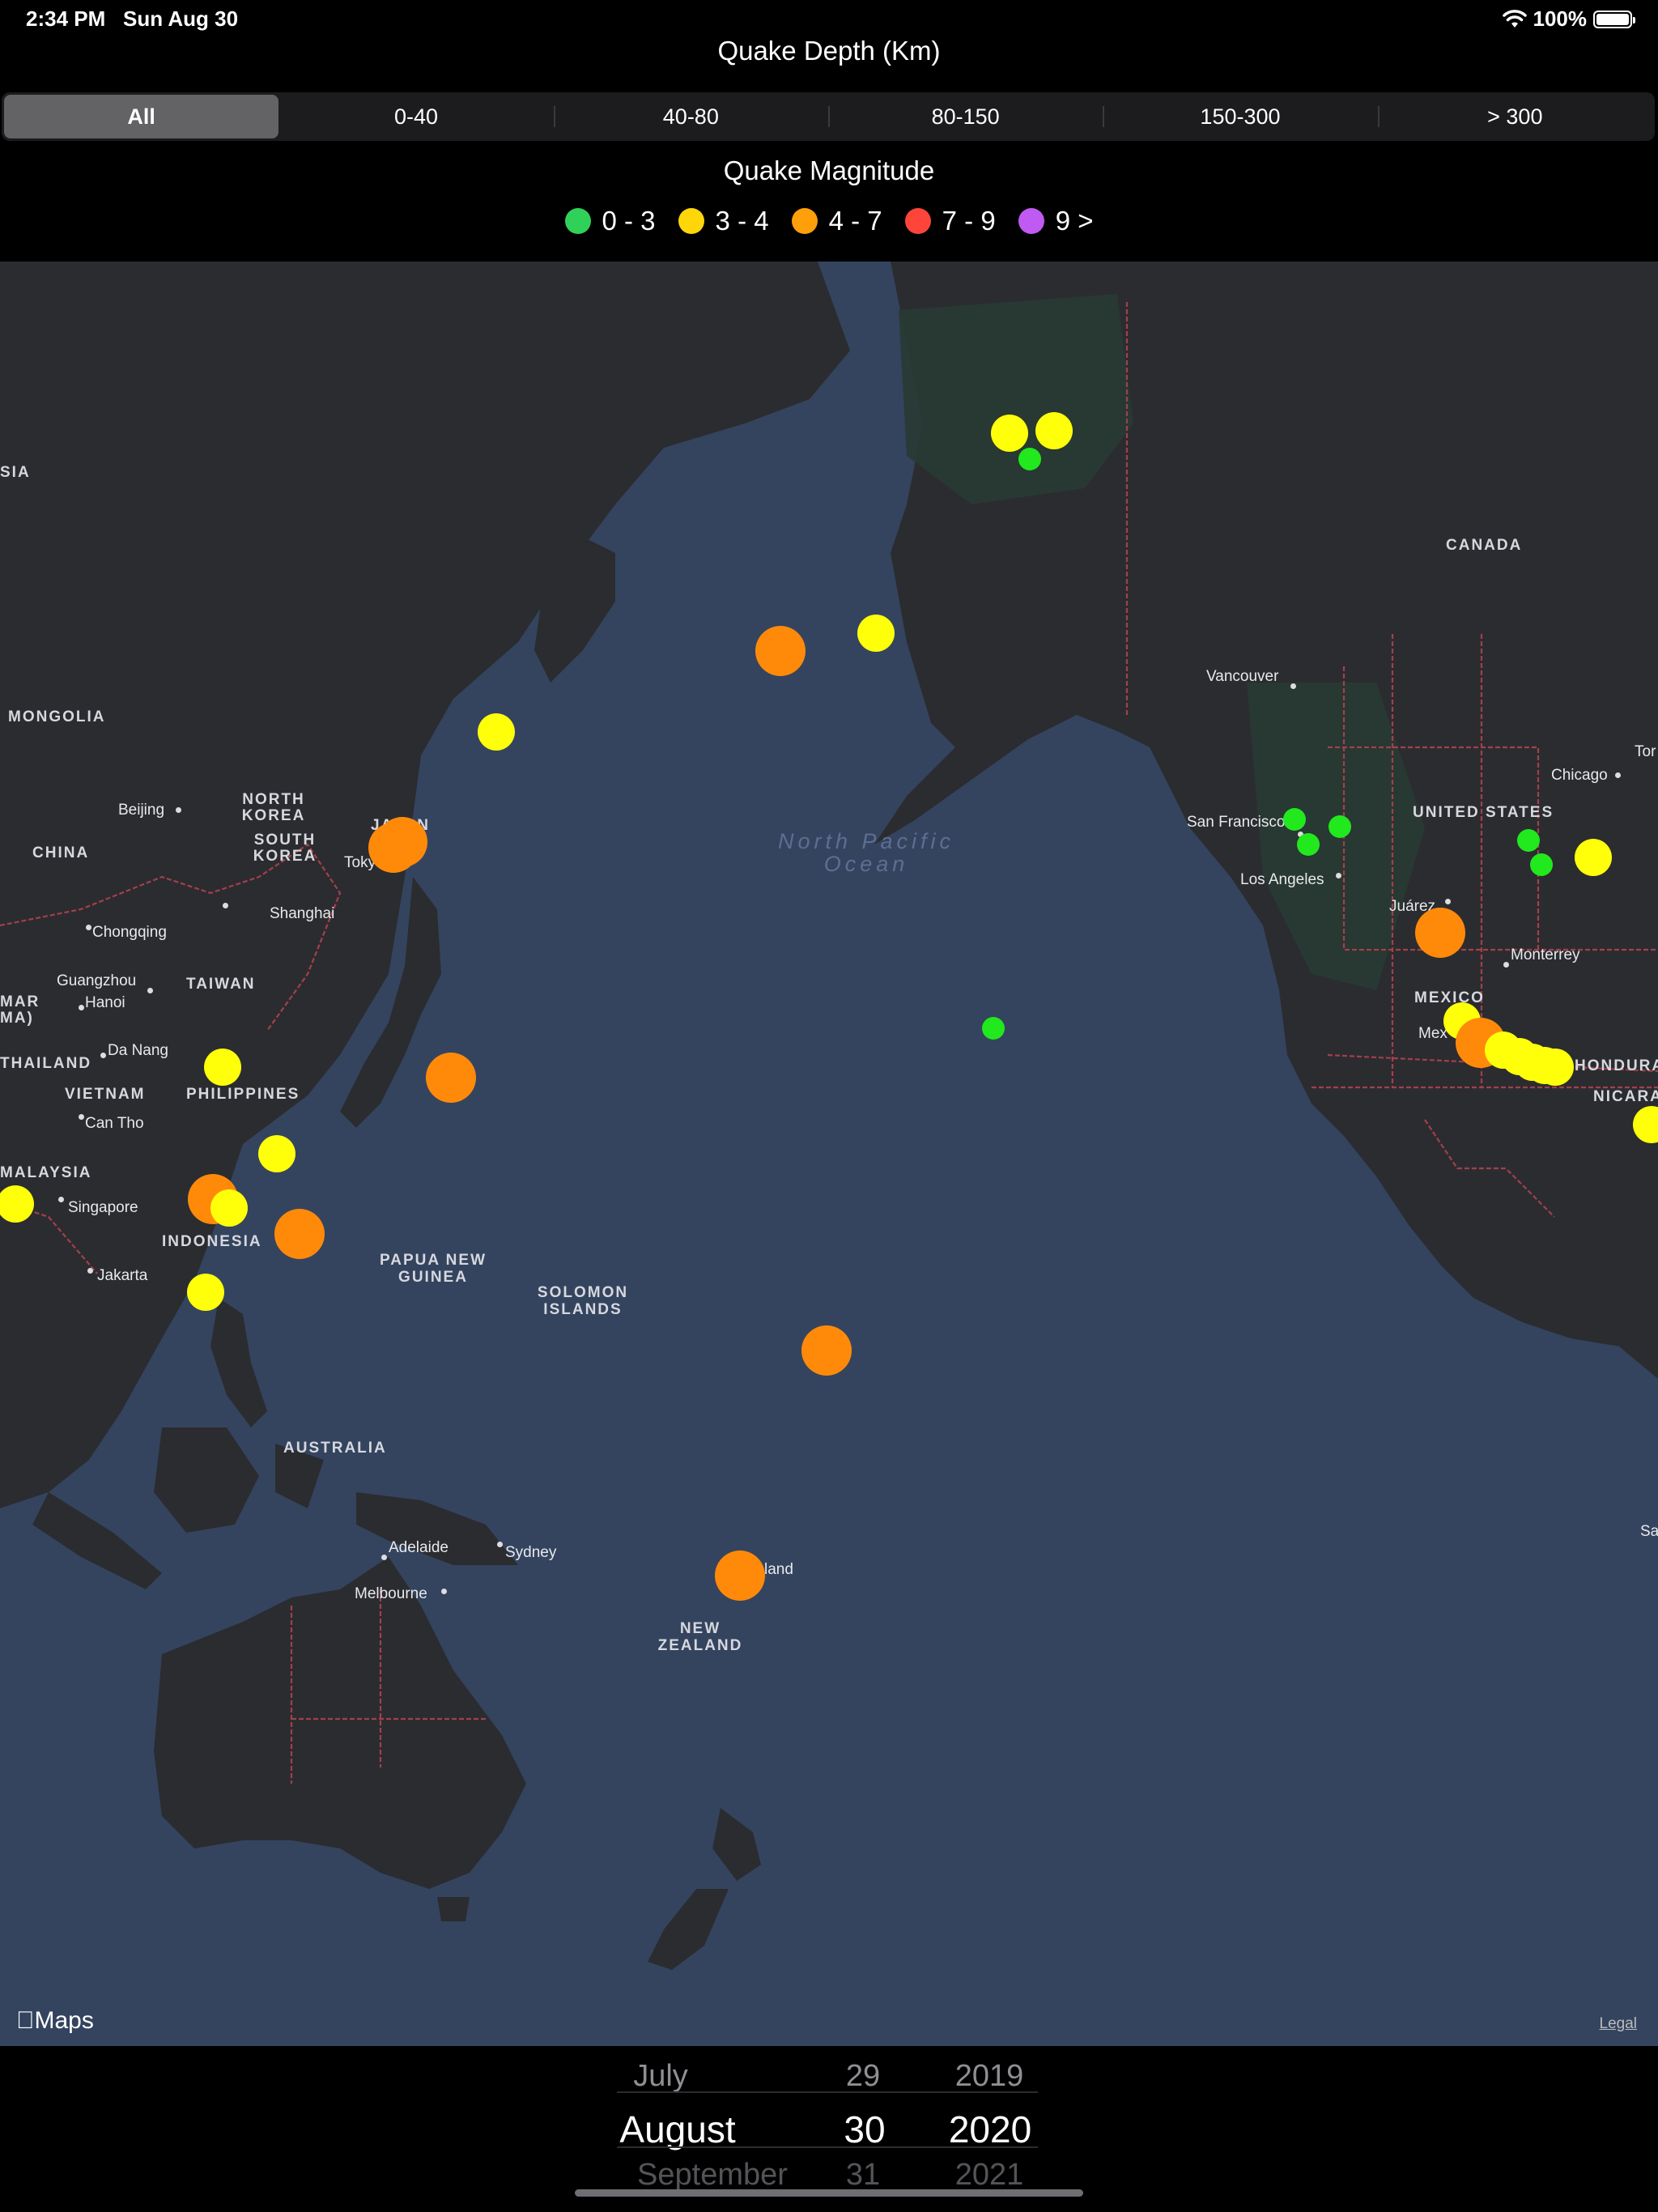  What do you see at coordinates (444, 1591) in the screenshot?
I see `city-dot-melbourne` at bounding box center [444, 1591].